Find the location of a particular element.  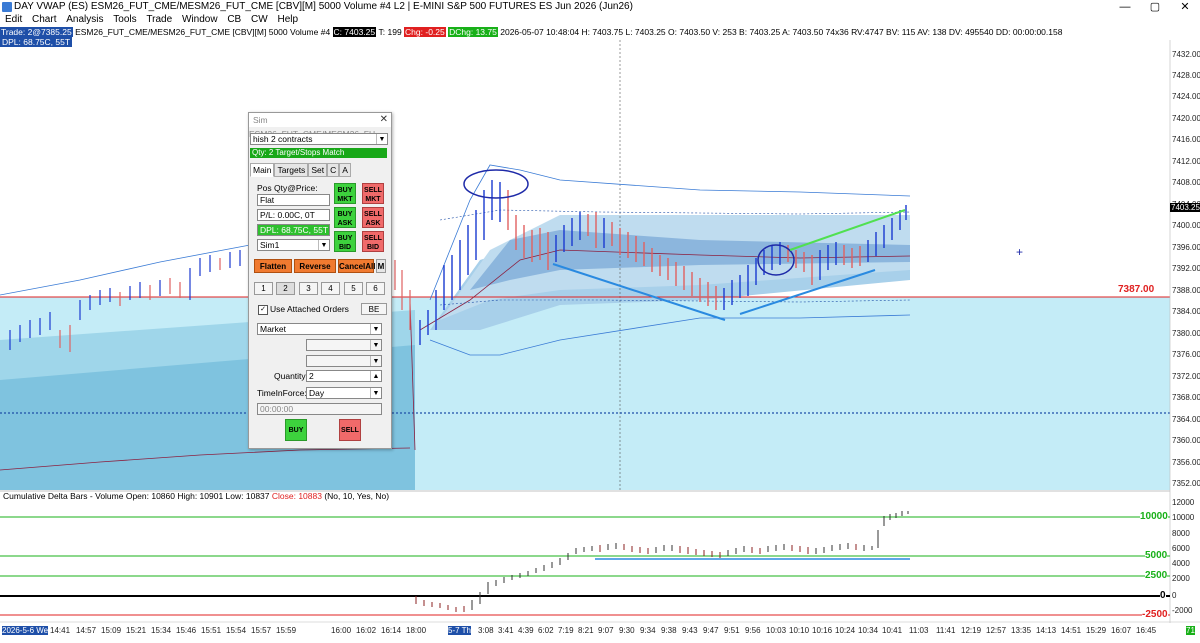

account-select: hish 2 contracts ▼ is located at coordinates (319, 139).